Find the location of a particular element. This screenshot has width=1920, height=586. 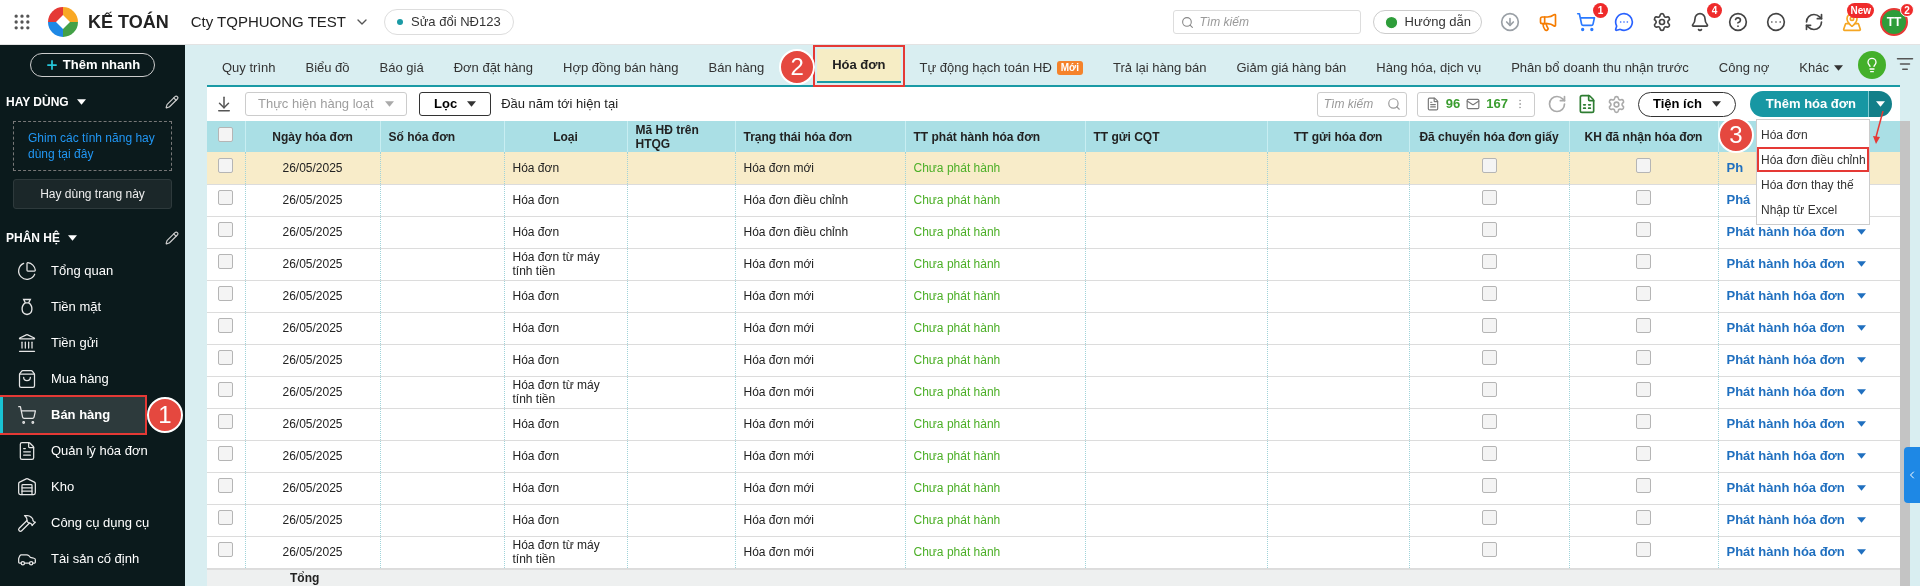

module-item: Tổng quan is located at coordinates (90, 271).